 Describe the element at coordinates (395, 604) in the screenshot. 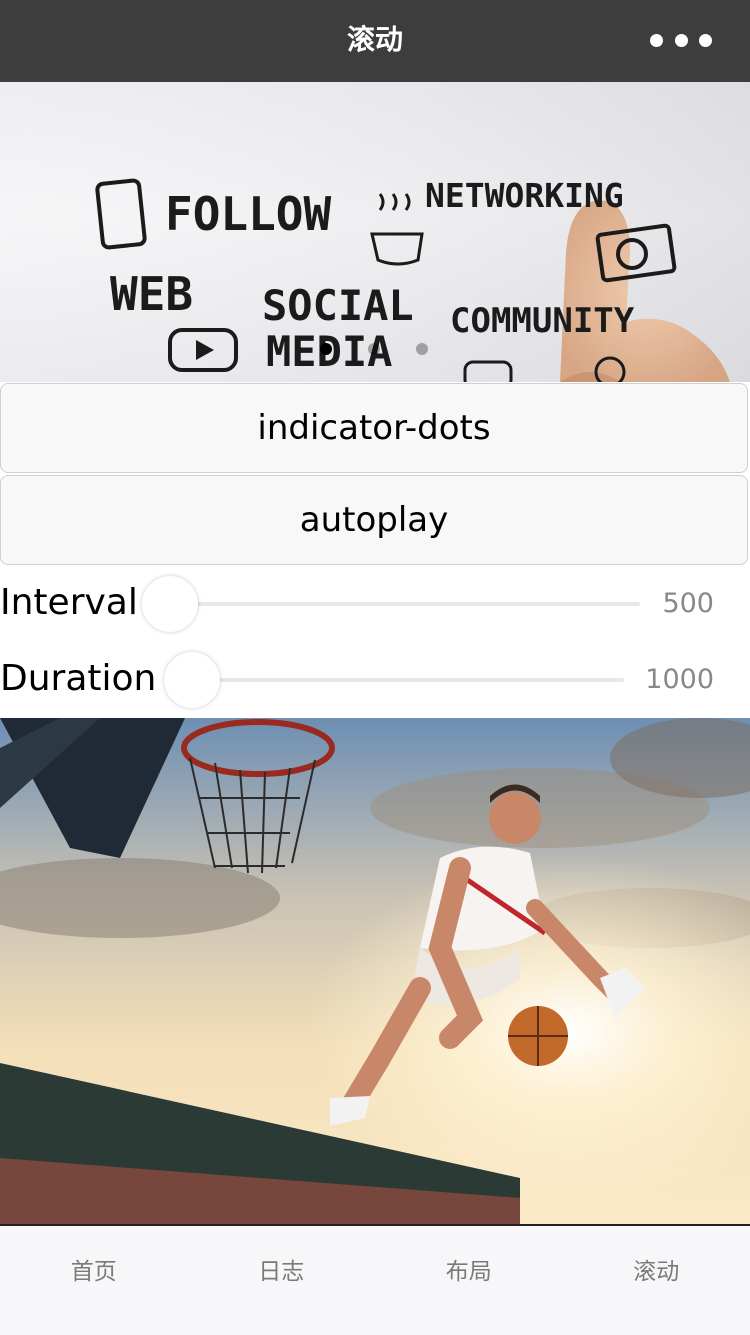

I see `interval-slider-track` at that location.